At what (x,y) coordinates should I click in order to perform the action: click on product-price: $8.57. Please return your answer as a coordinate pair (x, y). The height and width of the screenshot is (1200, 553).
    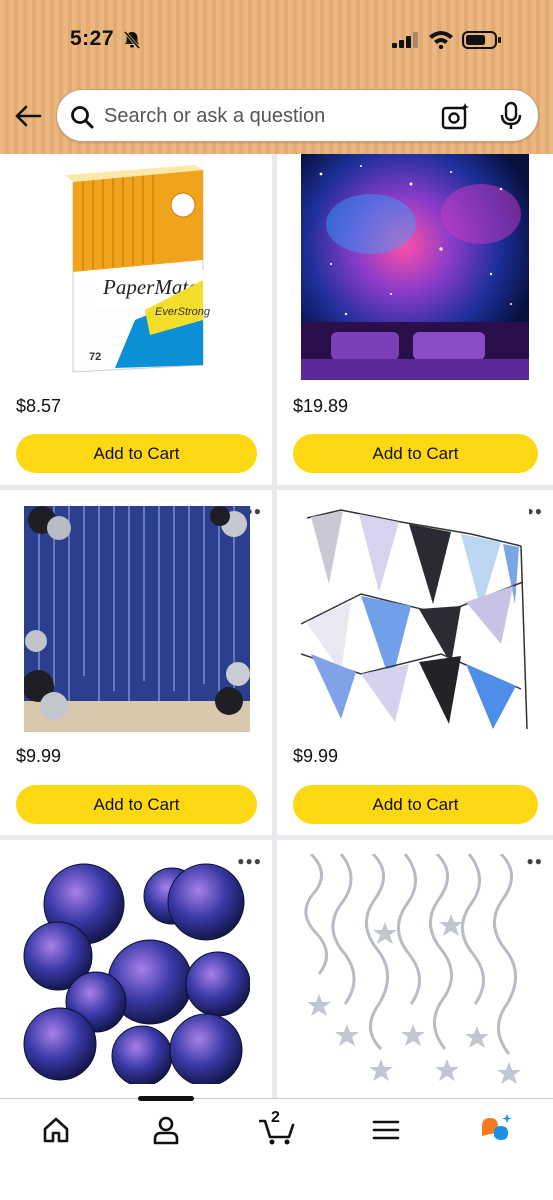
    Looking at the image, I should click on (39, 406).